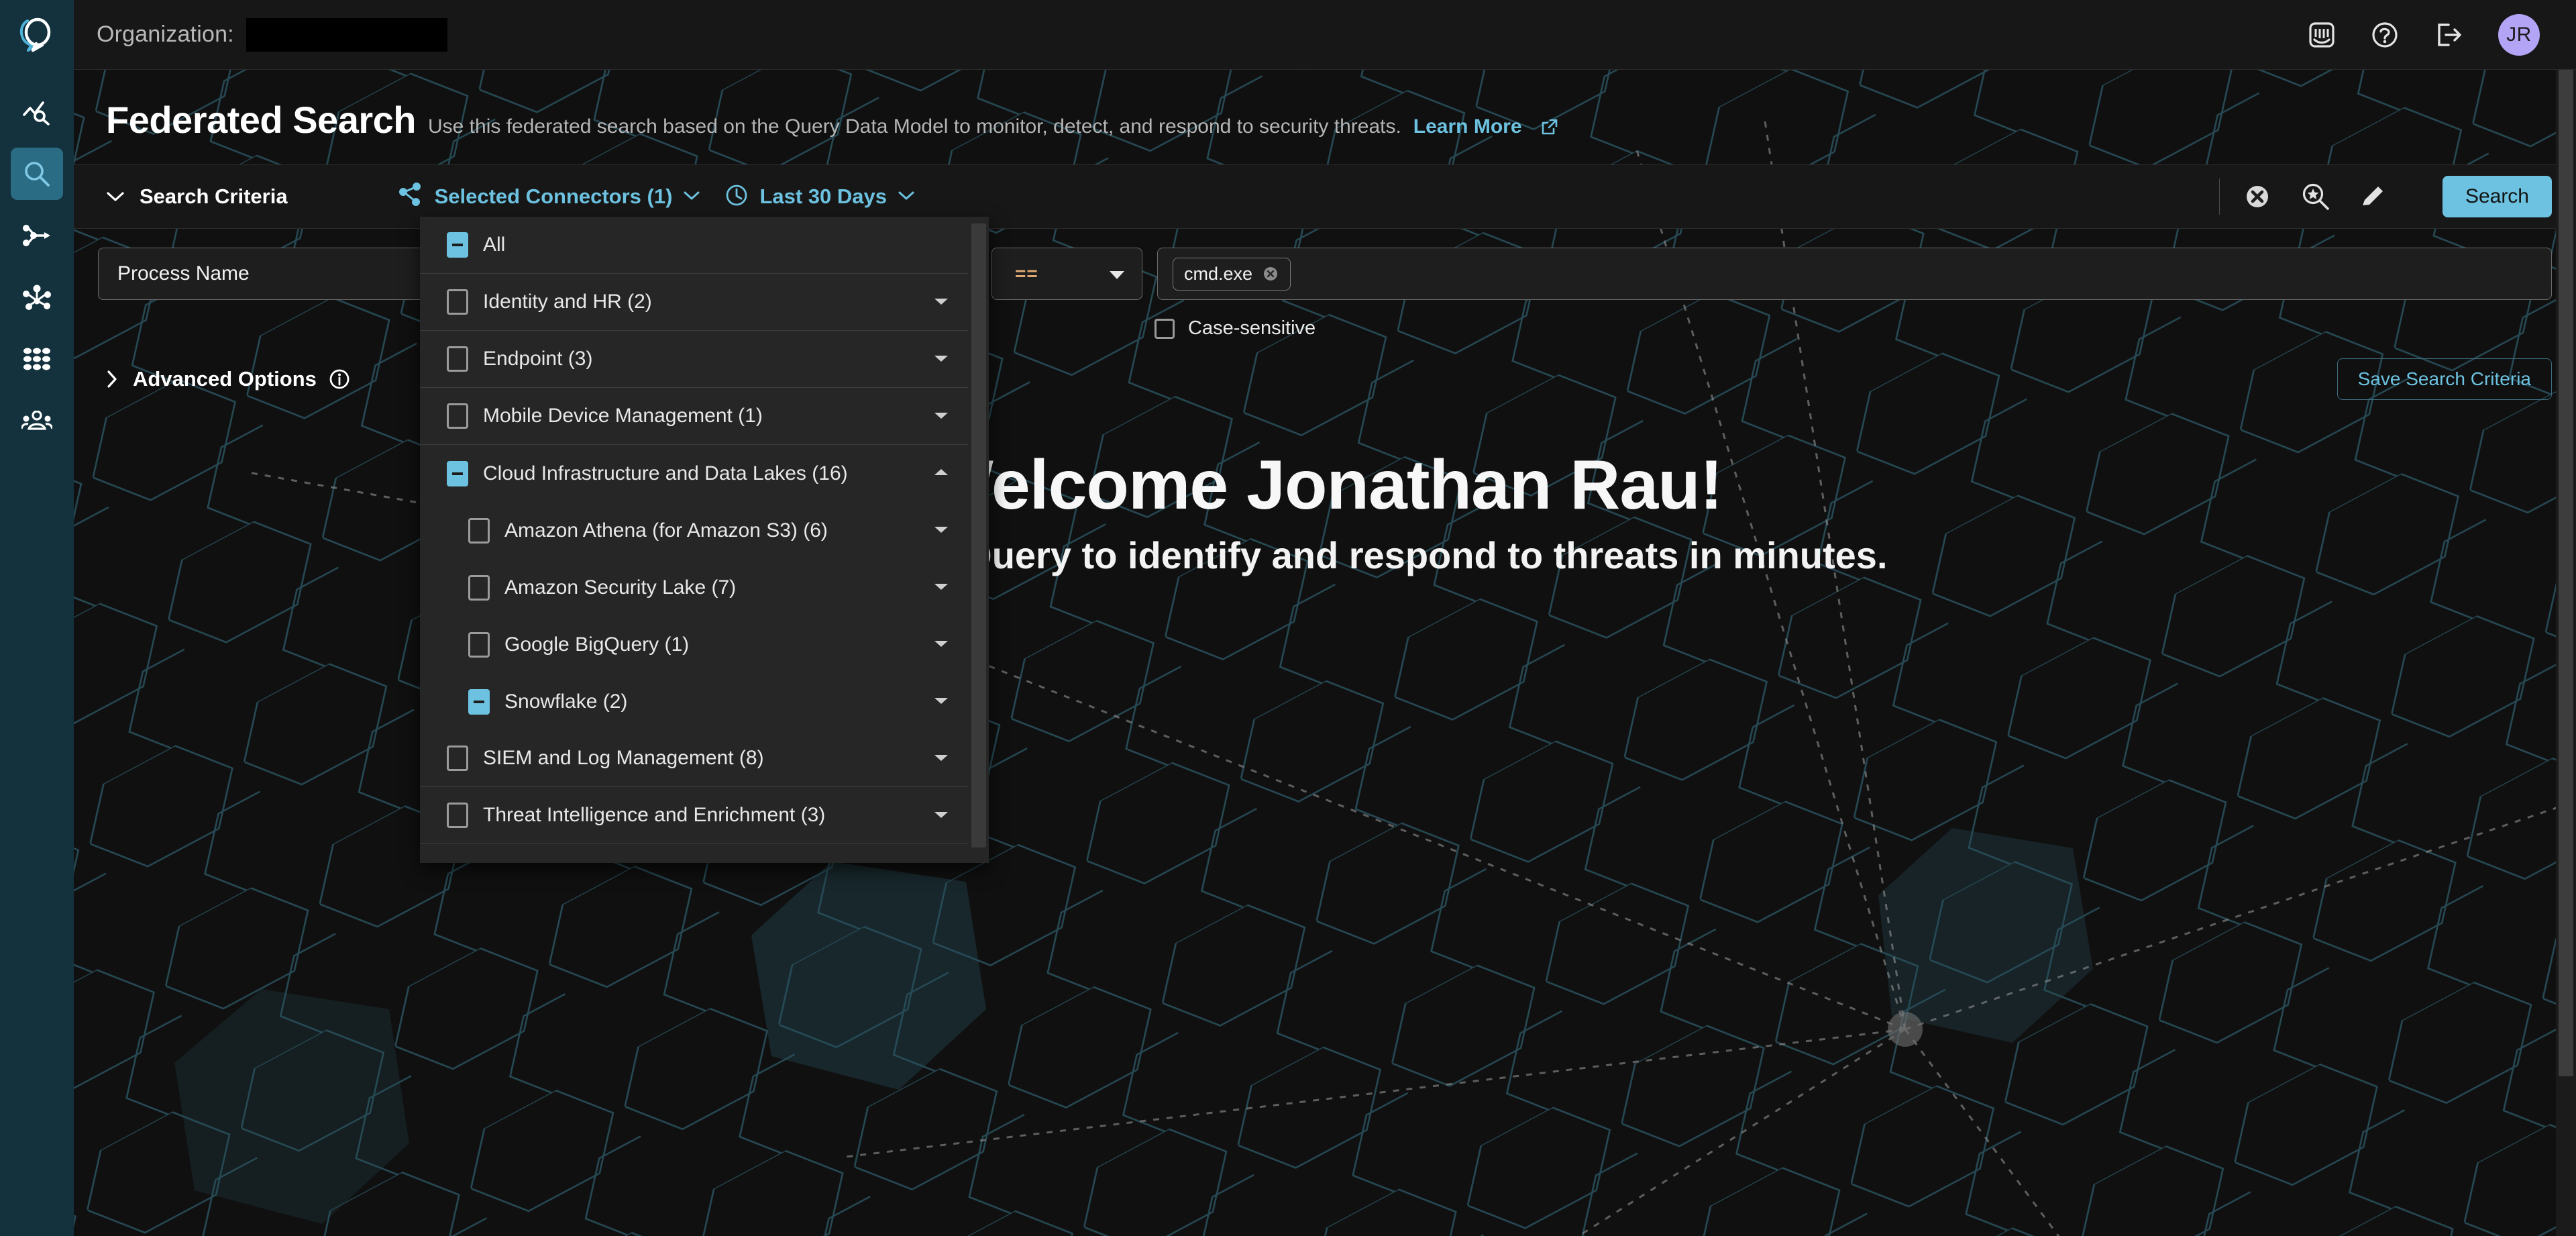 The height and width of the screenshot is (1236, 2576). What do you see at coordinates (2372, 196) in the screenshot?
I see `edit-query-pencil-icon` at bounding box center [2372, 196].